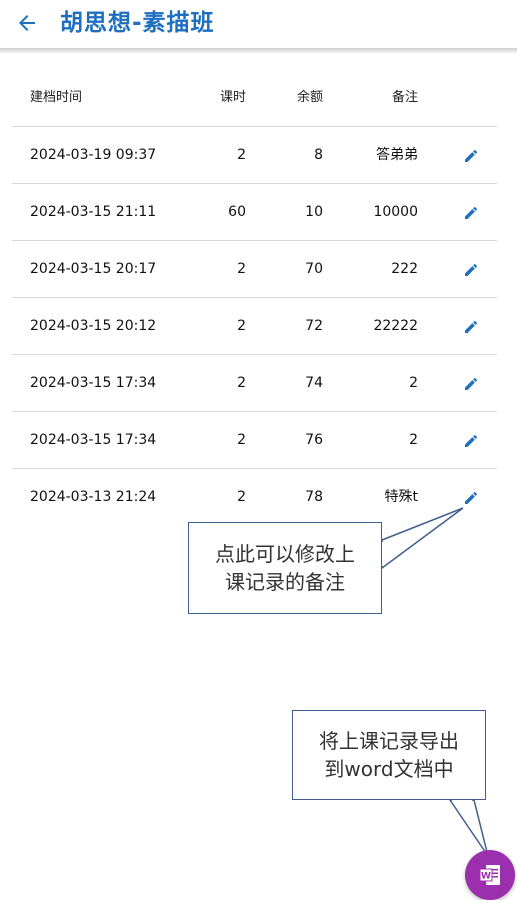 Image resolution: width=517 pixels, height=900 pixels. What do you see at coordinates (389, 755) in the screenshot?
I see `export-word-tooltip: 将上课记录导出 到word文档中` at bounding box center [389, 755].